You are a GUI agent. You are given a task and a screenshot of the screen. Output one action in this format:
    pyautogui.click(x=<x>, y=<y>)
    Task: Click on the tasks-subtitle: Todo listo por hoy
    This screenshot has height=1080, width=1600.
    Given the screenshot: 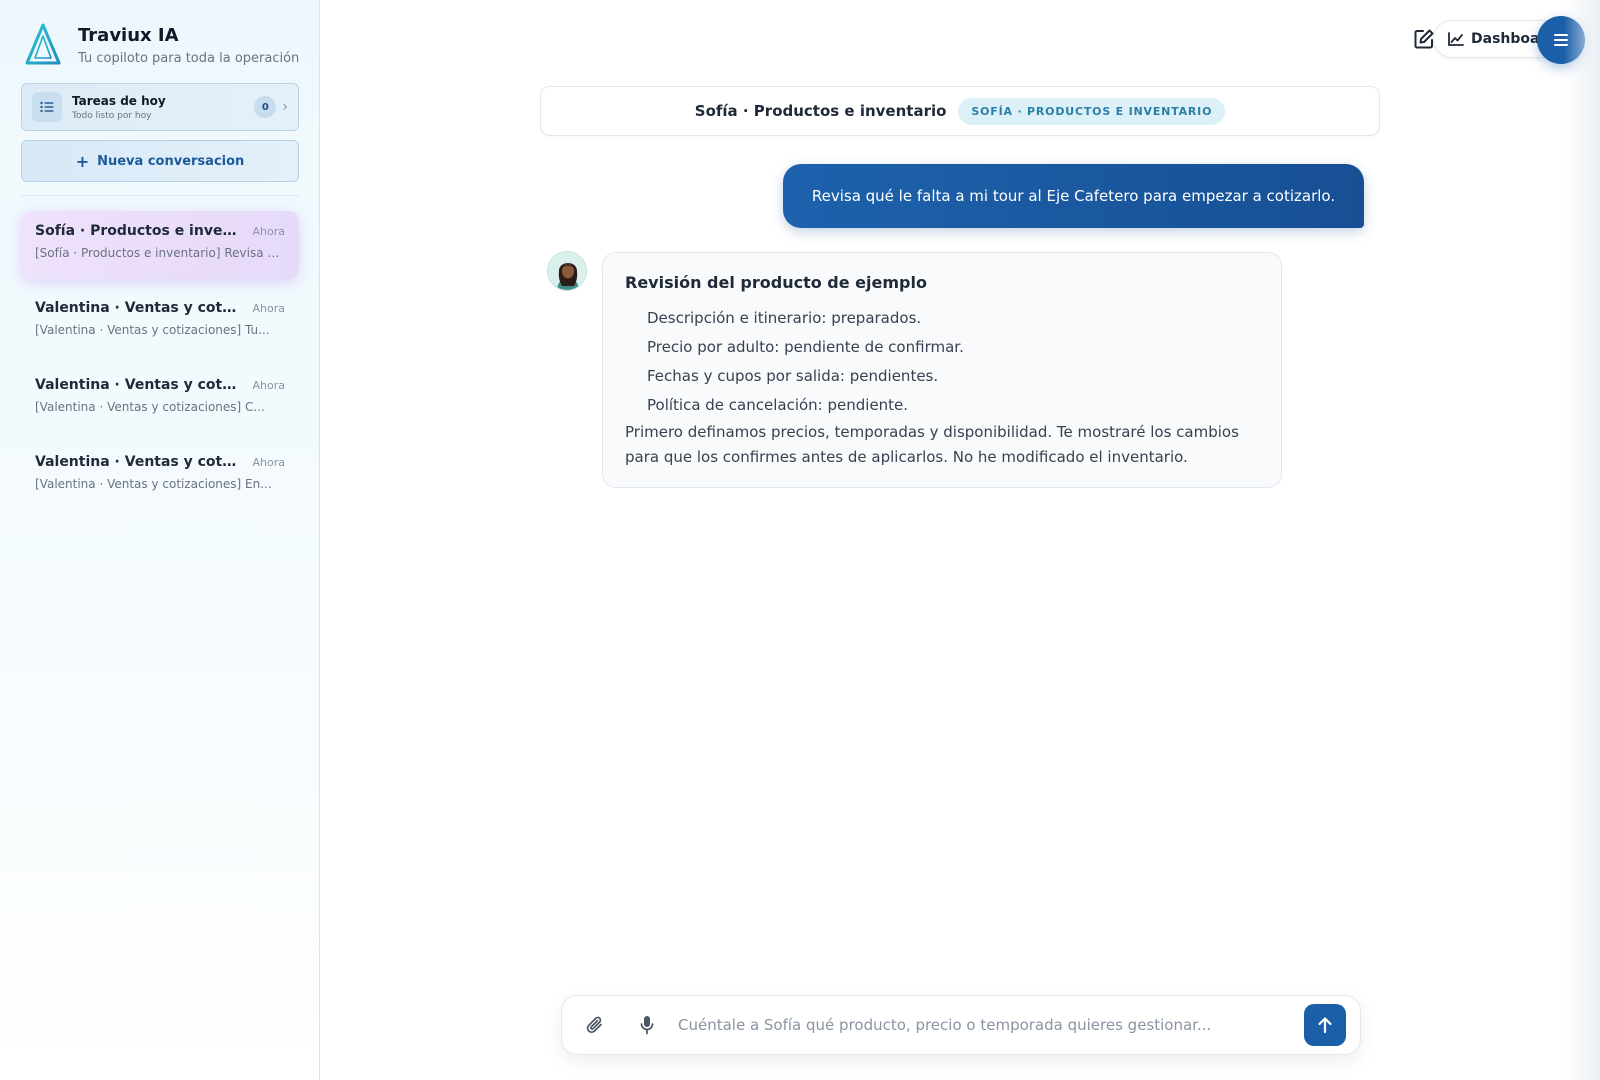 What is the action you would take?
    pyautogui.click(x=112, y=115)
    